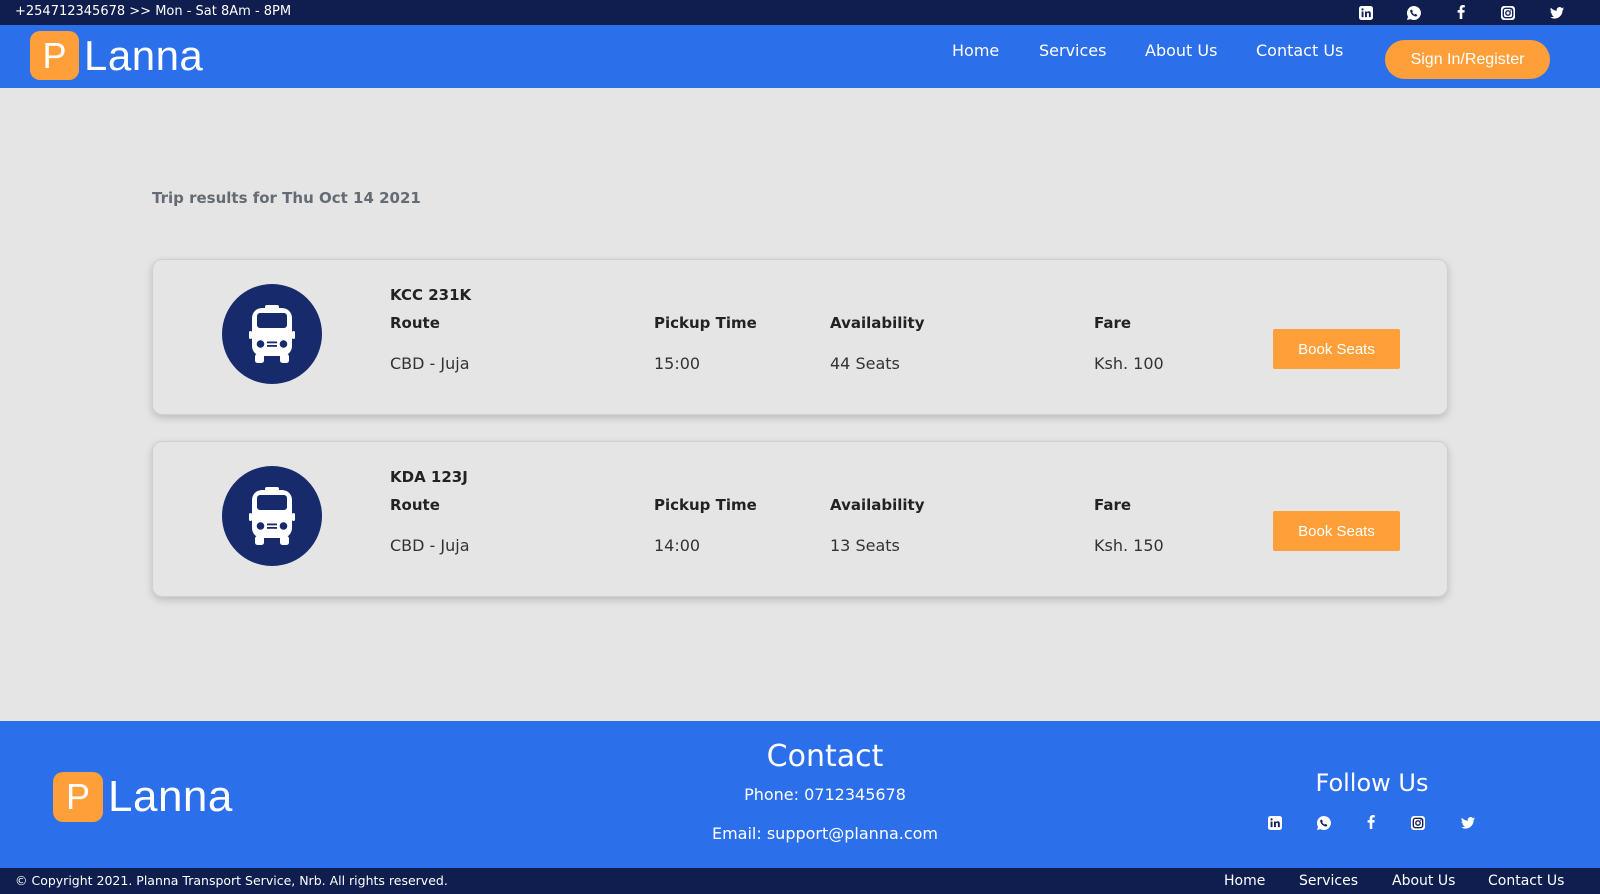  What do you see at coordinates (1526, 881) in the screenshot?
I see `footer-link-contact-us: Contact Us` at bounding box center [1526, 881].